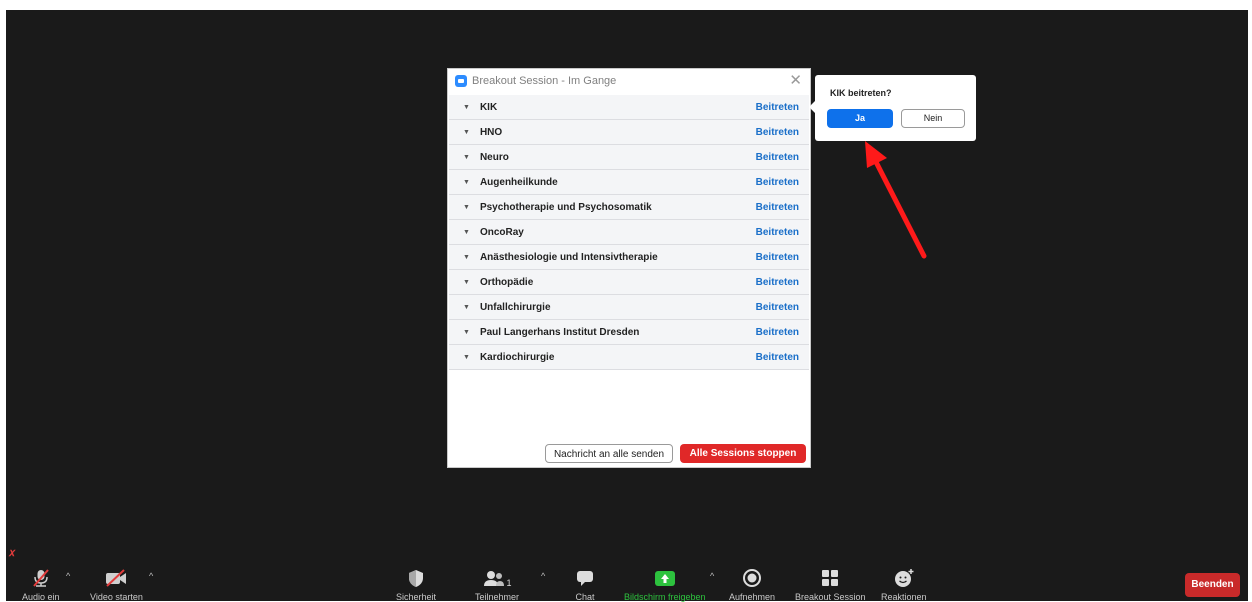 The height and width of the screenshot is (602, 1252). I want to click on room-name: Psychotherapie und Psychosomatik, so click(565, 207).